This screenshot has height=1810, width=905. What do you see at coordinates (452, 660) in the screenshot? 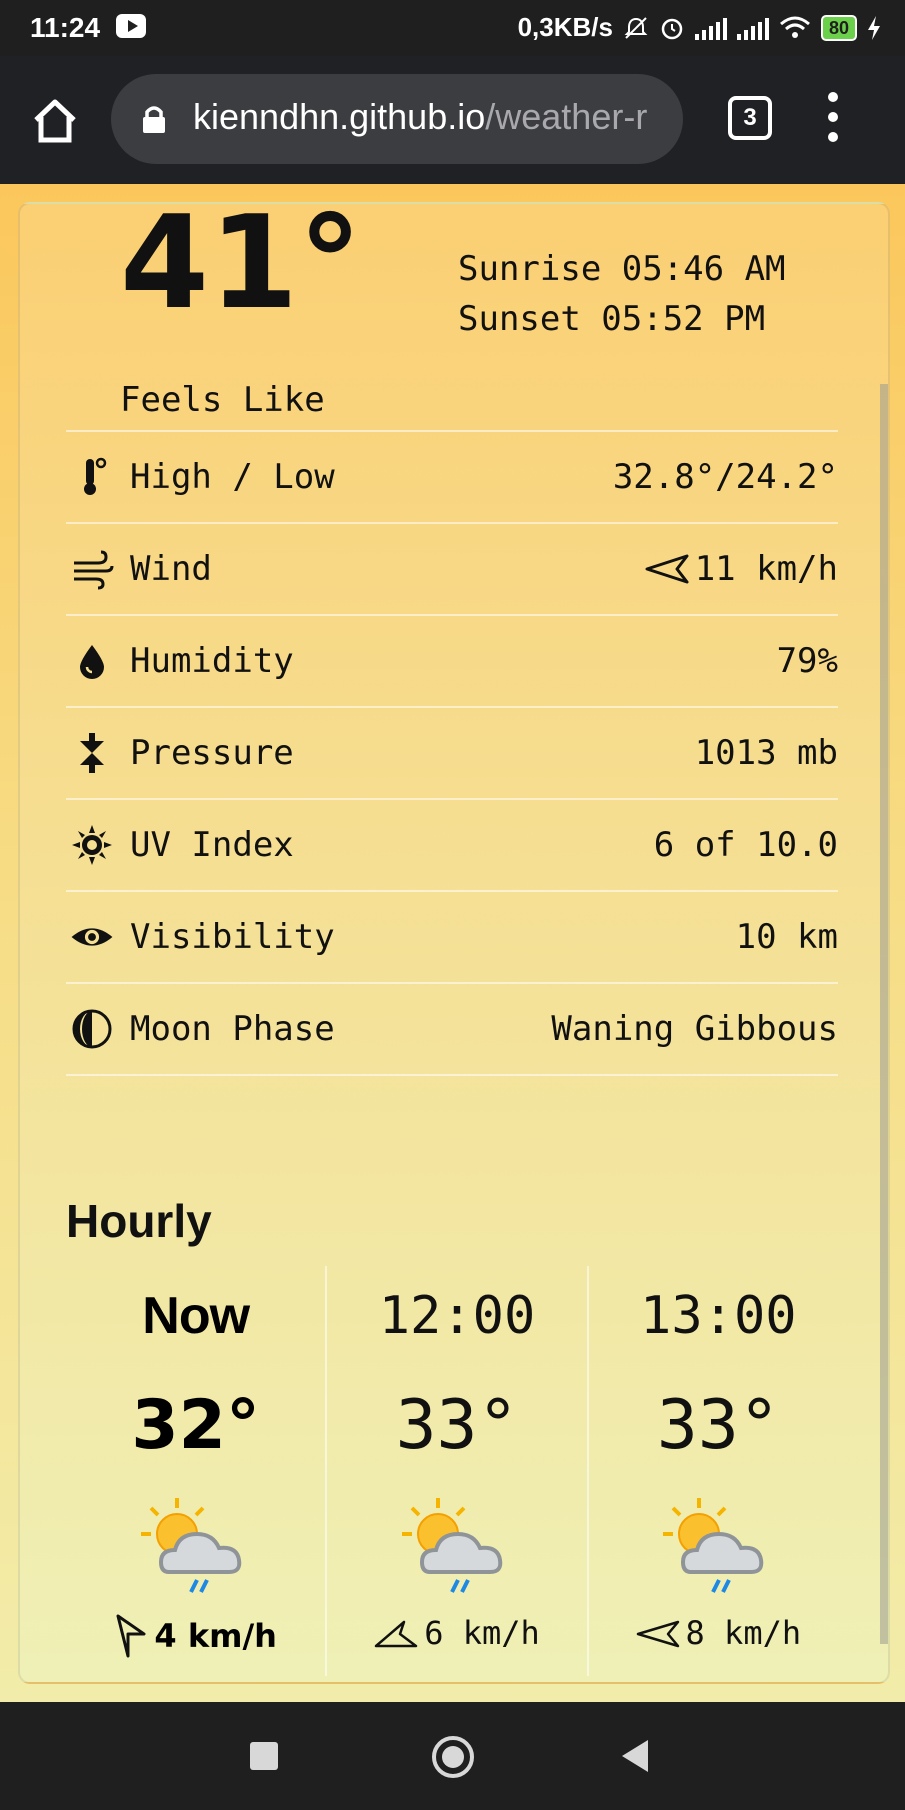
I see `detail-row-humidity: Humidity 79%` at bounding box center [452, 660].